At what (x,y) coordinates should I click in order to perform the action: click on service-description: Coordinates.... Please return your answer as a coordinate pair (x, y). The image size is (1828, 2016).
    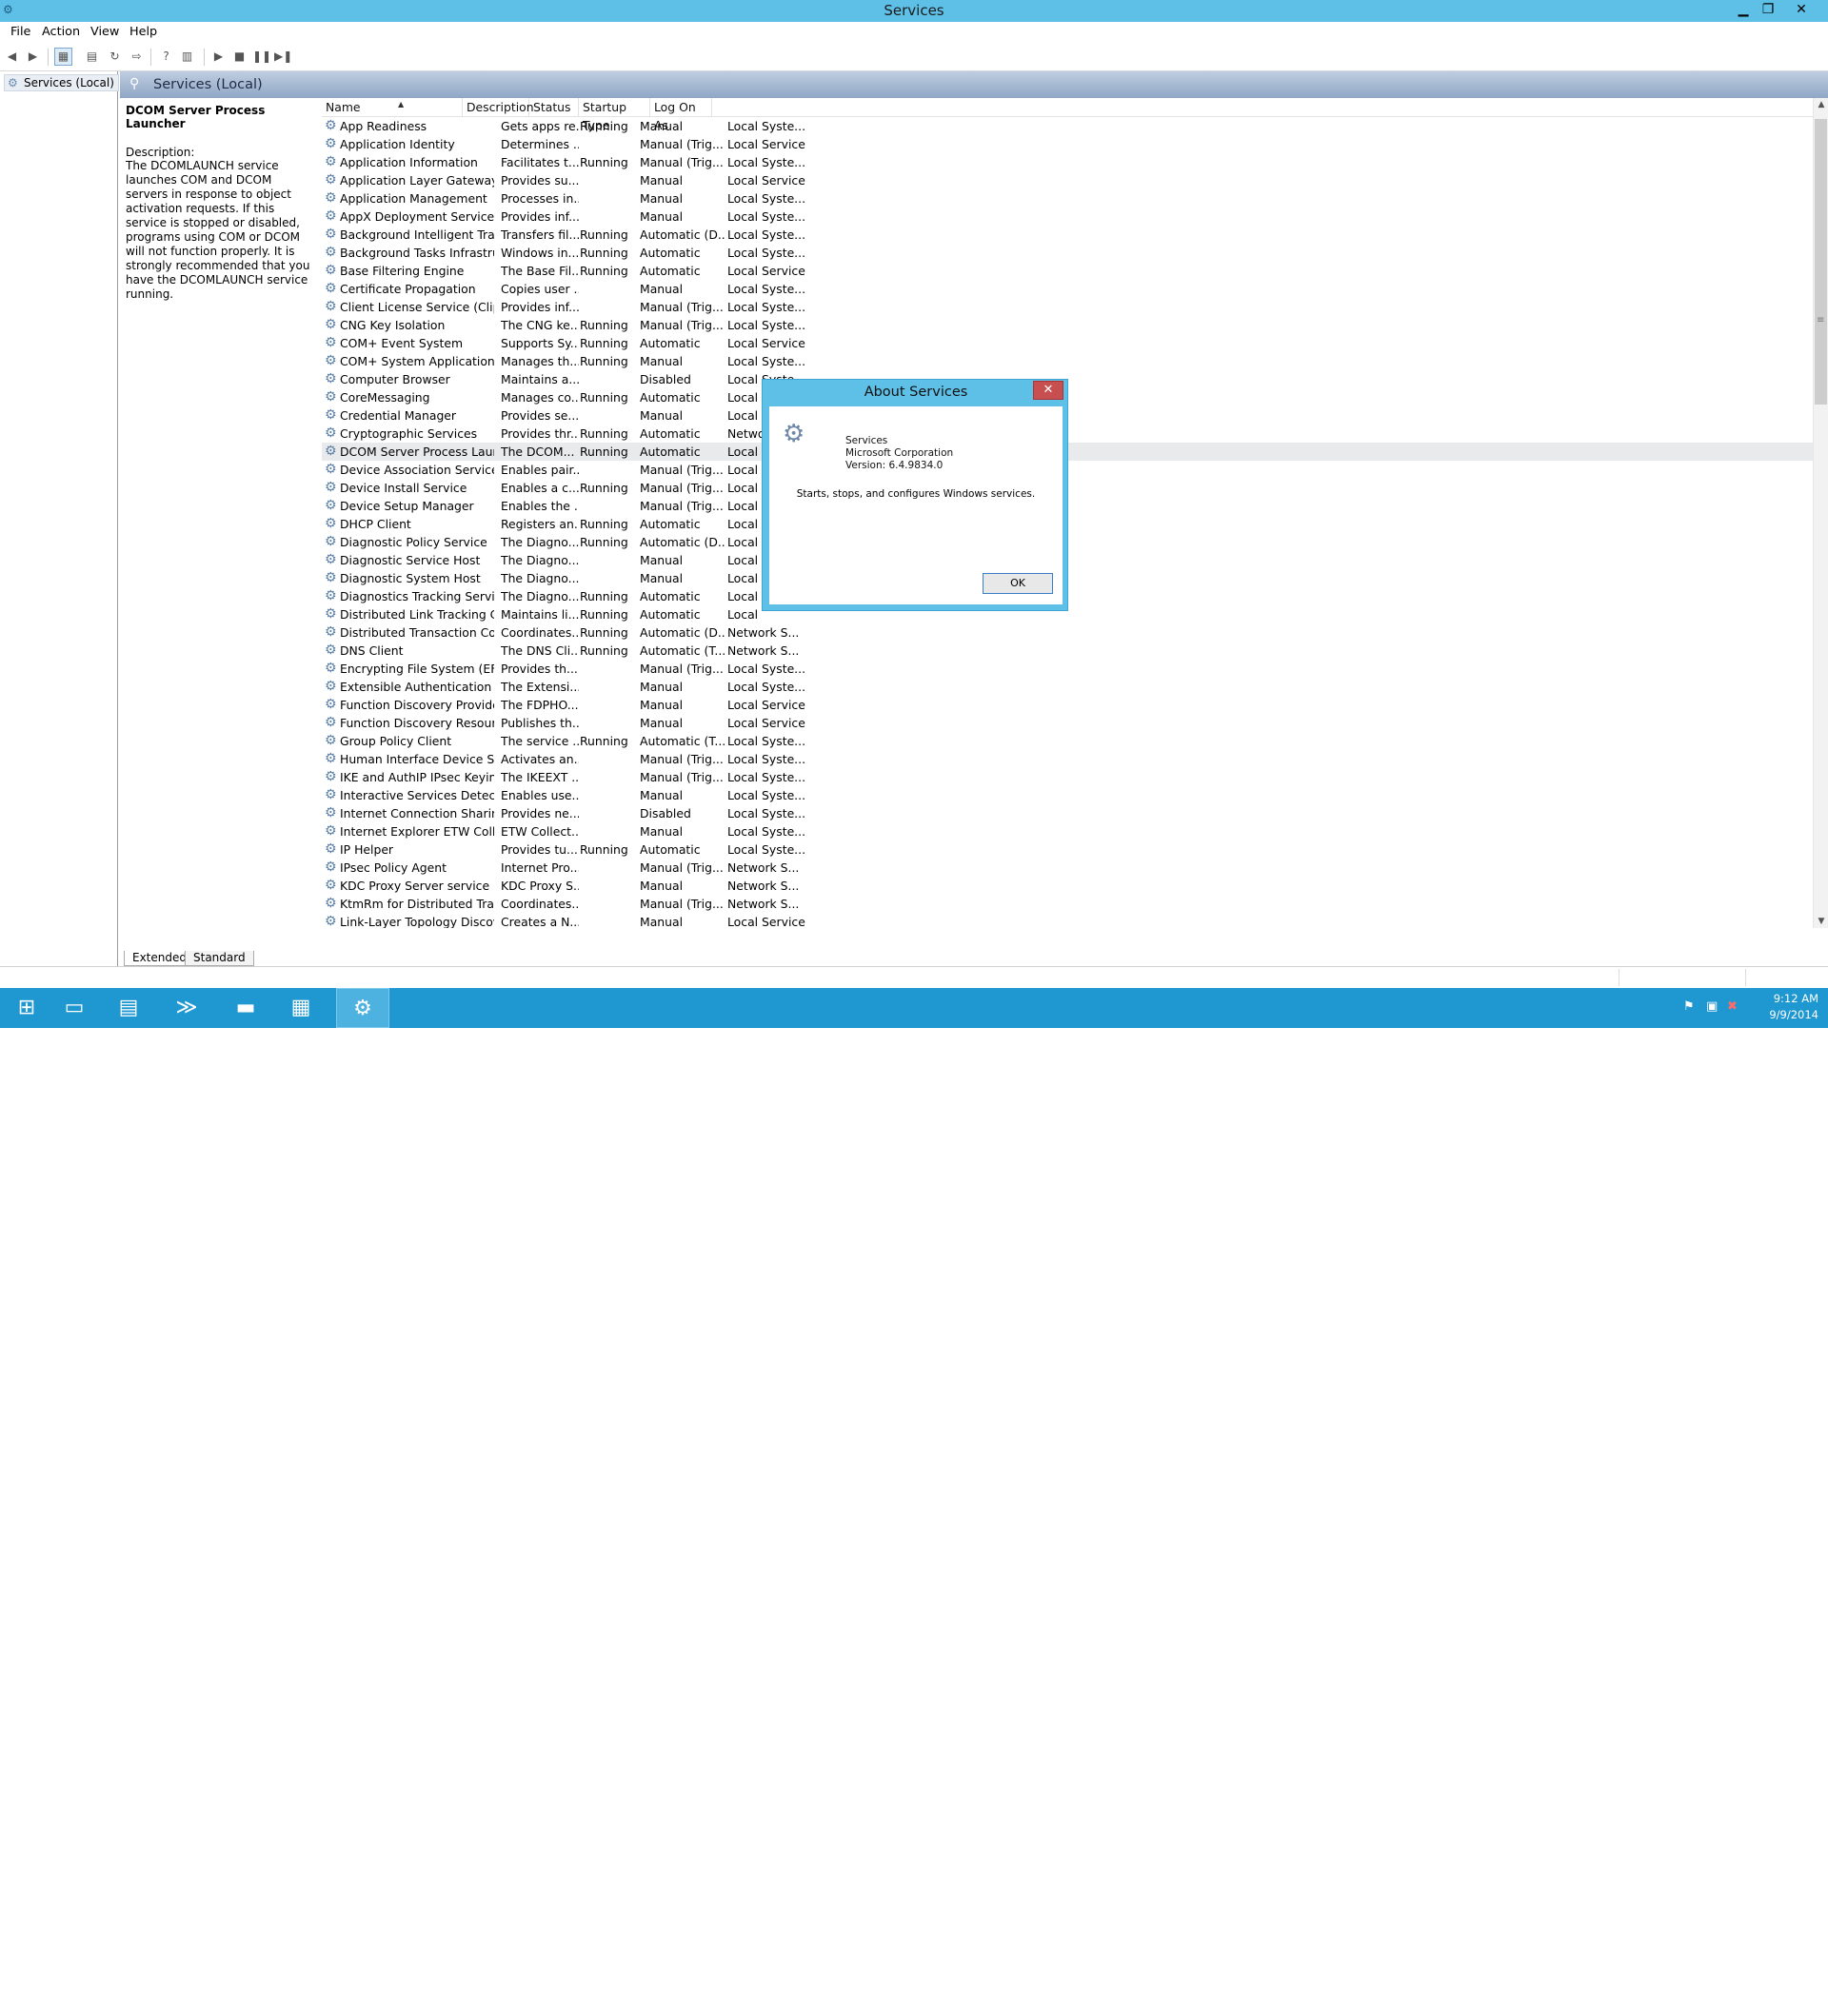
    Looking at the image, I should click on (540, 904).